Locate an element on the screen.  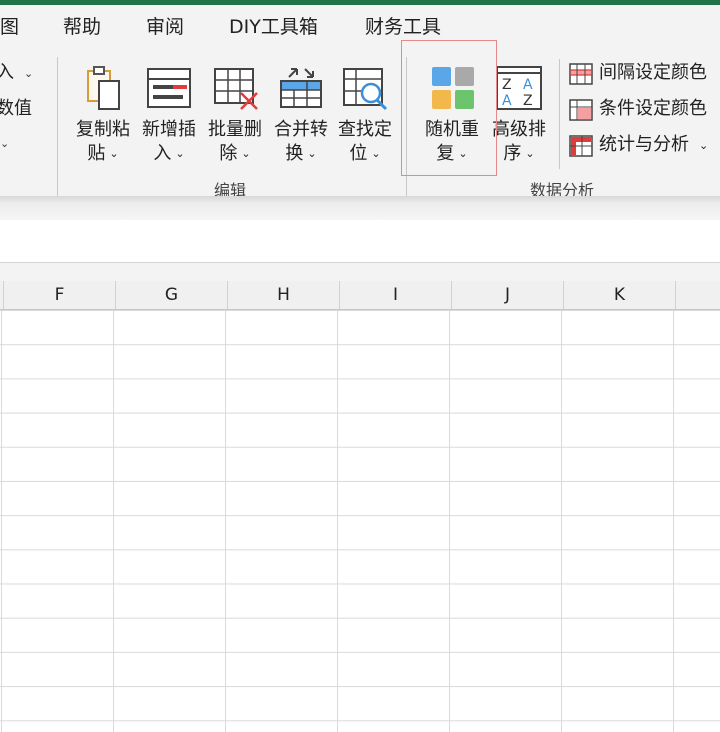
copy-paste-button: 复制粘 贴 ⌄ is located at coordinates (103, 125).